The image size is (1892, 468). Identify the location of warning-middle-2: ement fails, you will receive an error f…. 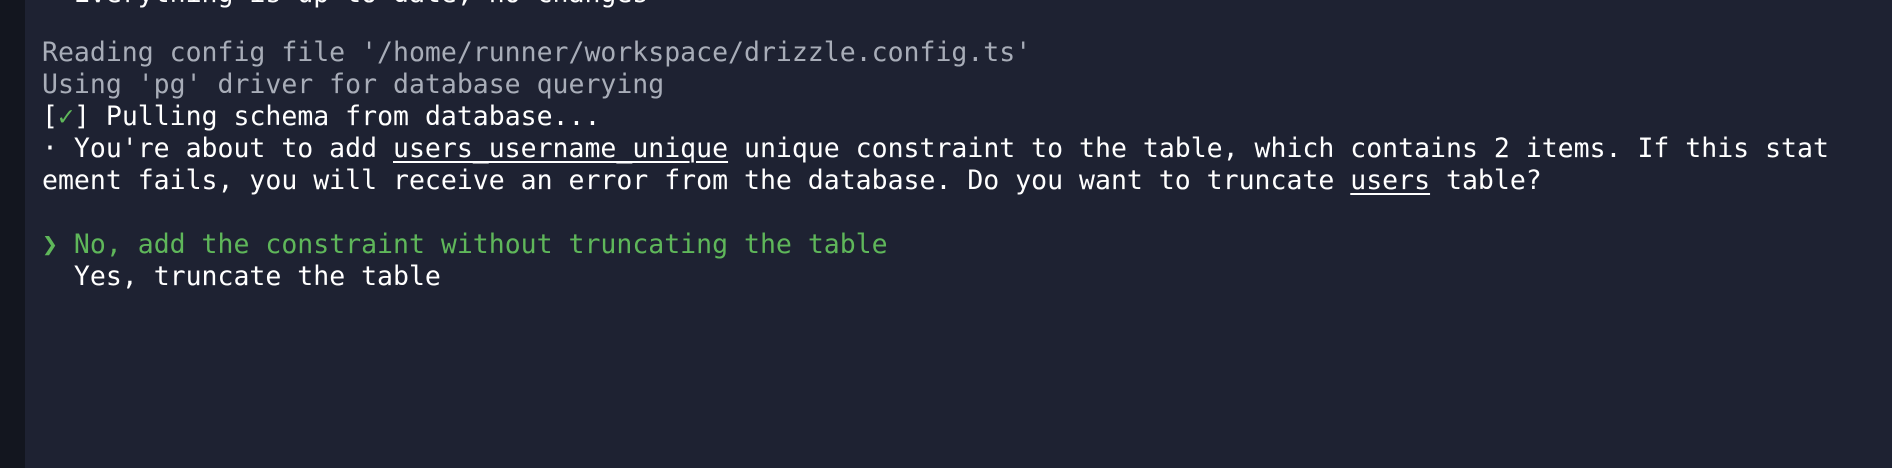
(696, 180).